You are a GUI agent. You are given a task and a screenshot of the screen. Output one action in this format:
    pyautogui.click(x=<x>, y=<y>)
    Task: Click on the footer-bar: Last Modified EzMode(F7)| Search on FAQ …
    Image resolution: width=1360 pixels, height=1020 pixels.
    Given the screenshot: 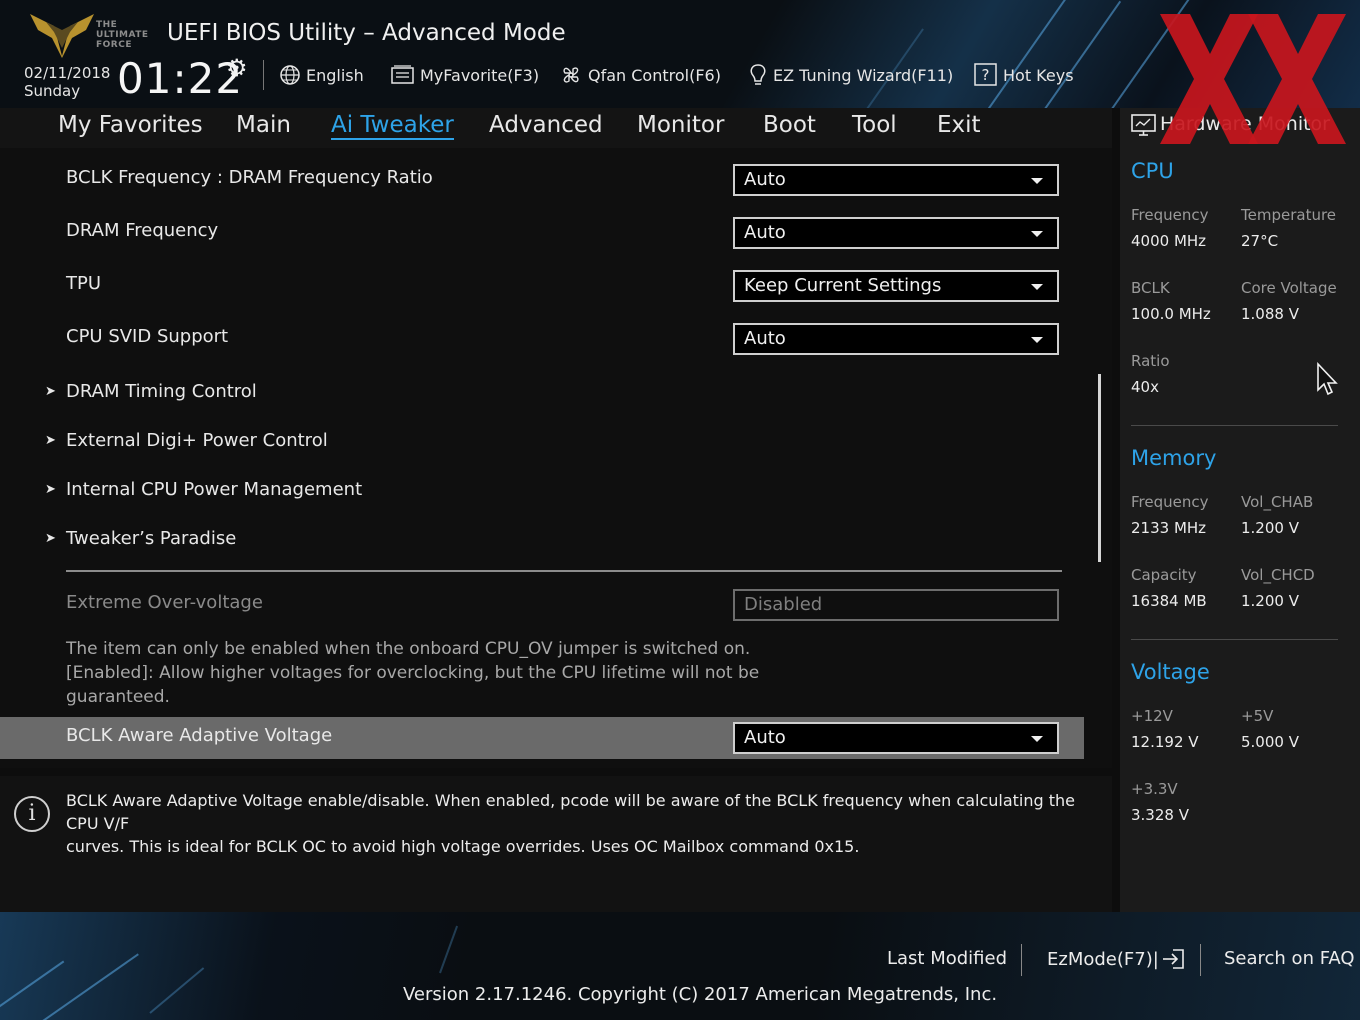 What is the action you would take?
    pyautogui.click(x=680, y=966)
    